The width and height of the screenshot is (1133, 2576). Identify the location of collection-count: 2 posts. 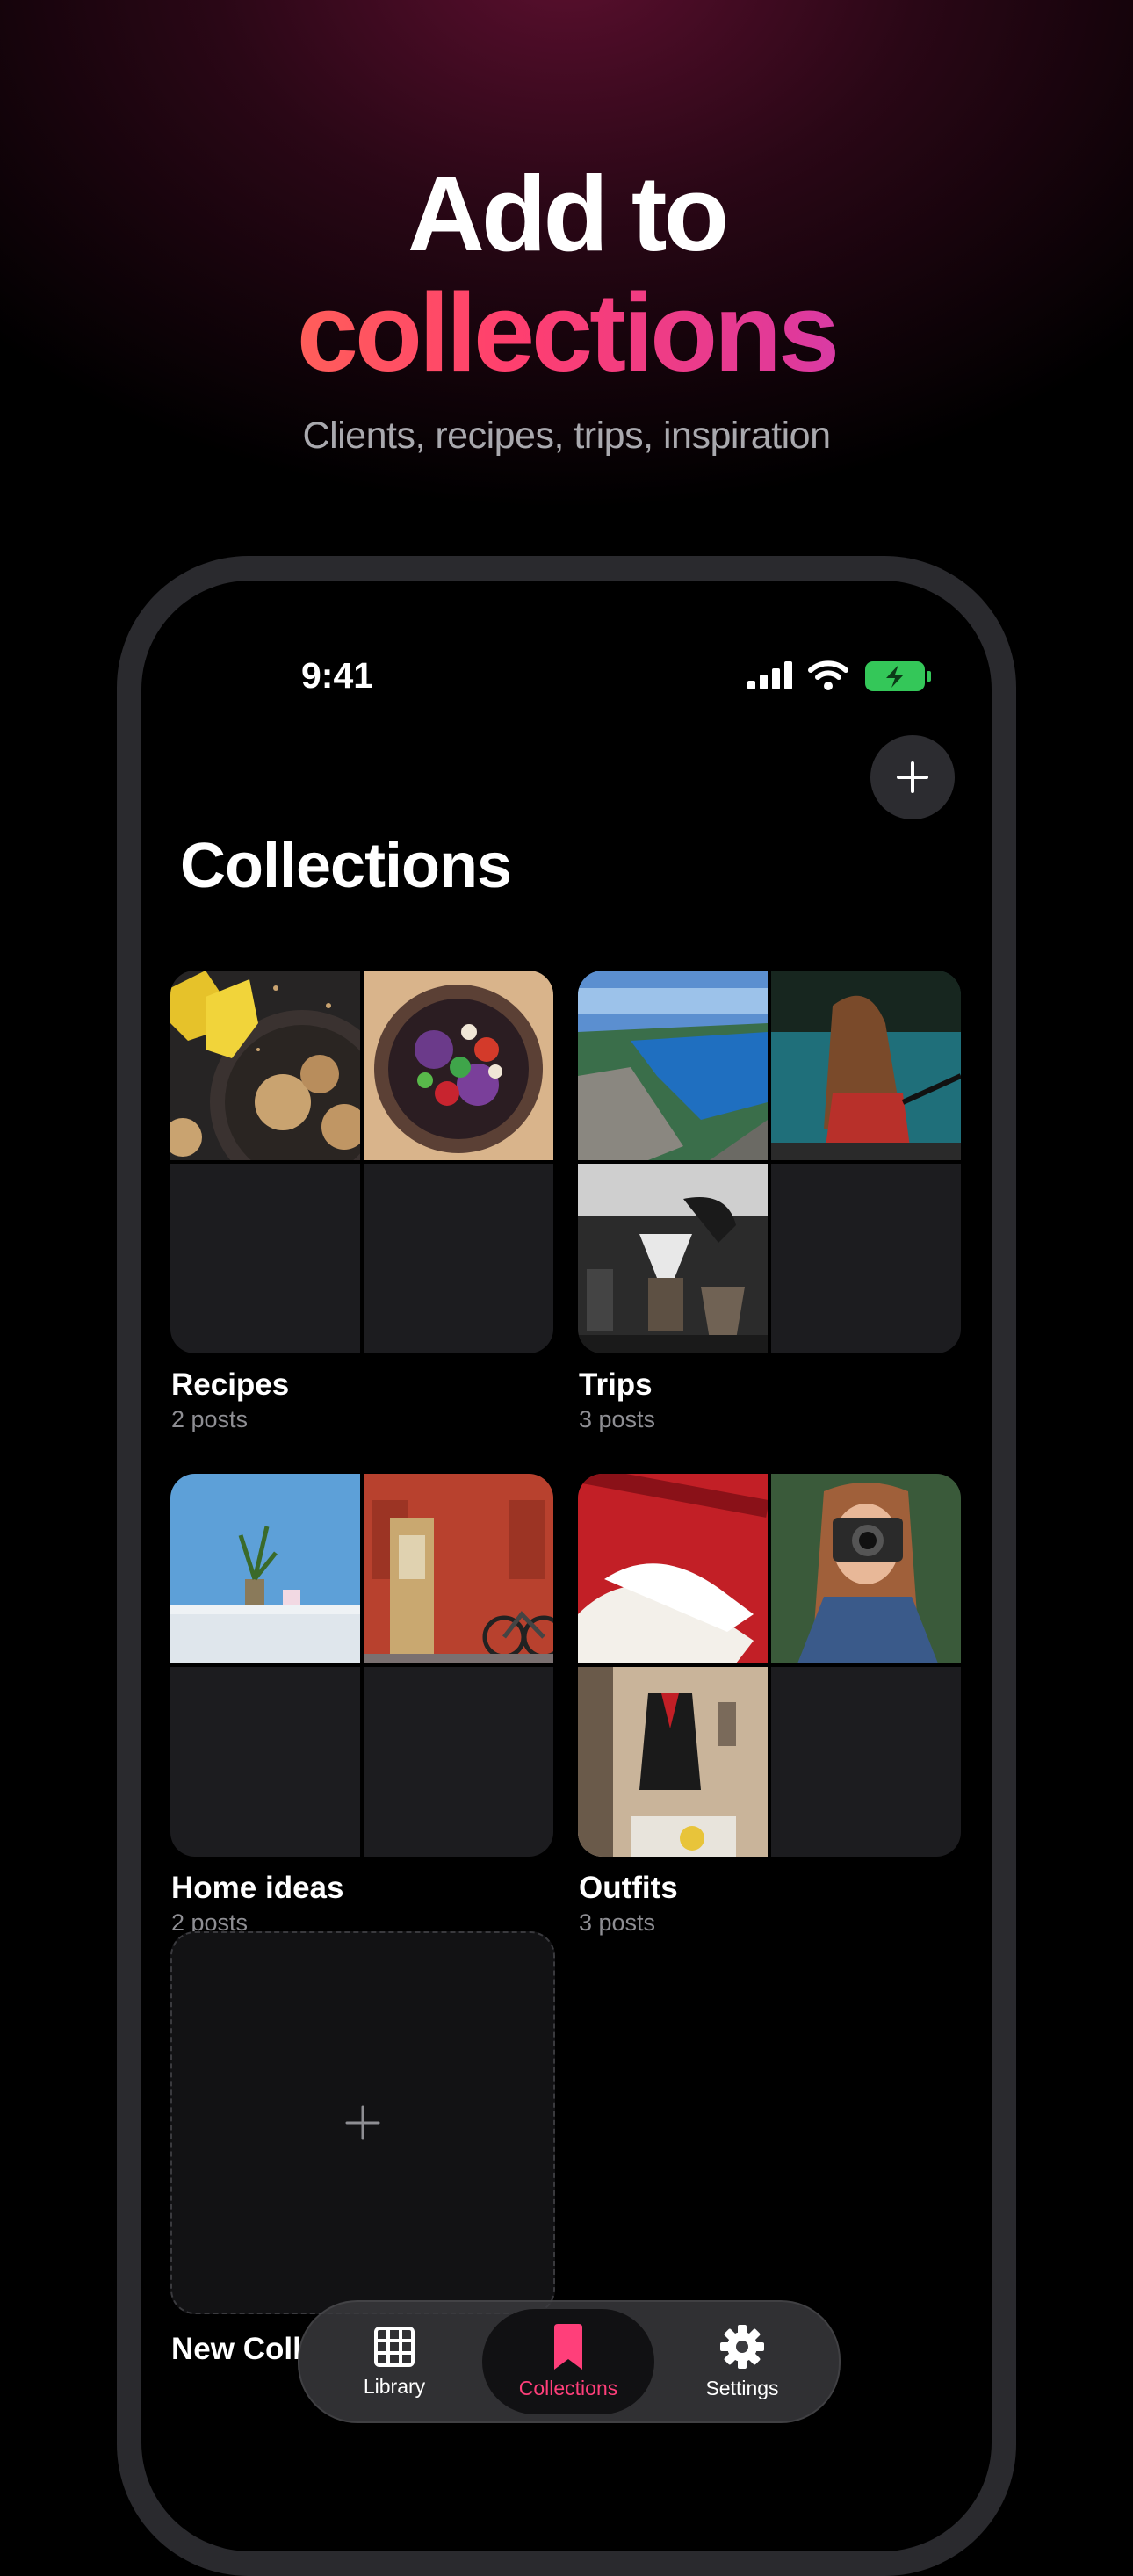
(210, 1419).